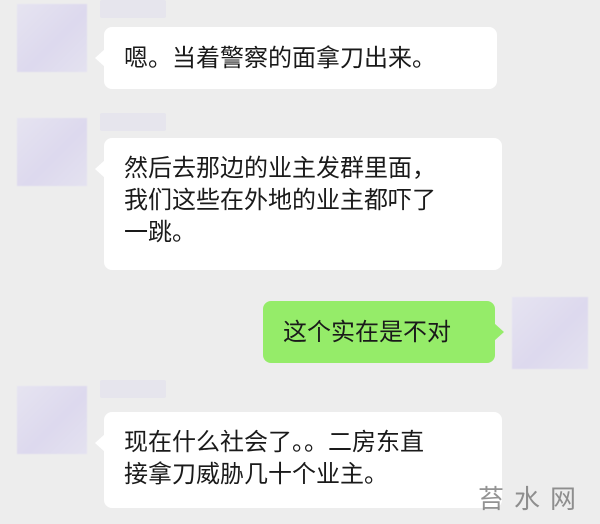 The width and height of the screenshot is (600, 524). What do you see at coordinates (531, 500) in the screenshot?
I see `watermark-logo: 苔水网` at bounding box center [531, 500].